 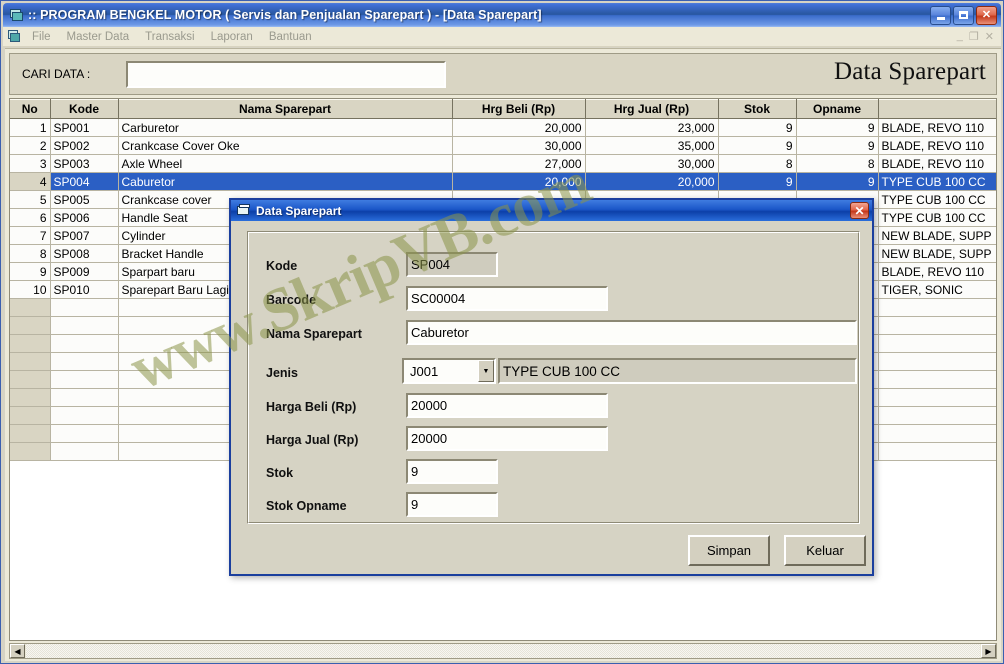 What do you see at coordinates (285, 163) in the screenshot?
I see `cell-nama: Axle Wheel` at bounding box center [285, 163].